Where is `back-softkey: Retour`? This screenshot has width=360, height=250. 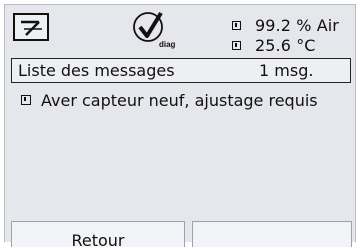 back-softkey: Retour is located at coordinates (98, 235).